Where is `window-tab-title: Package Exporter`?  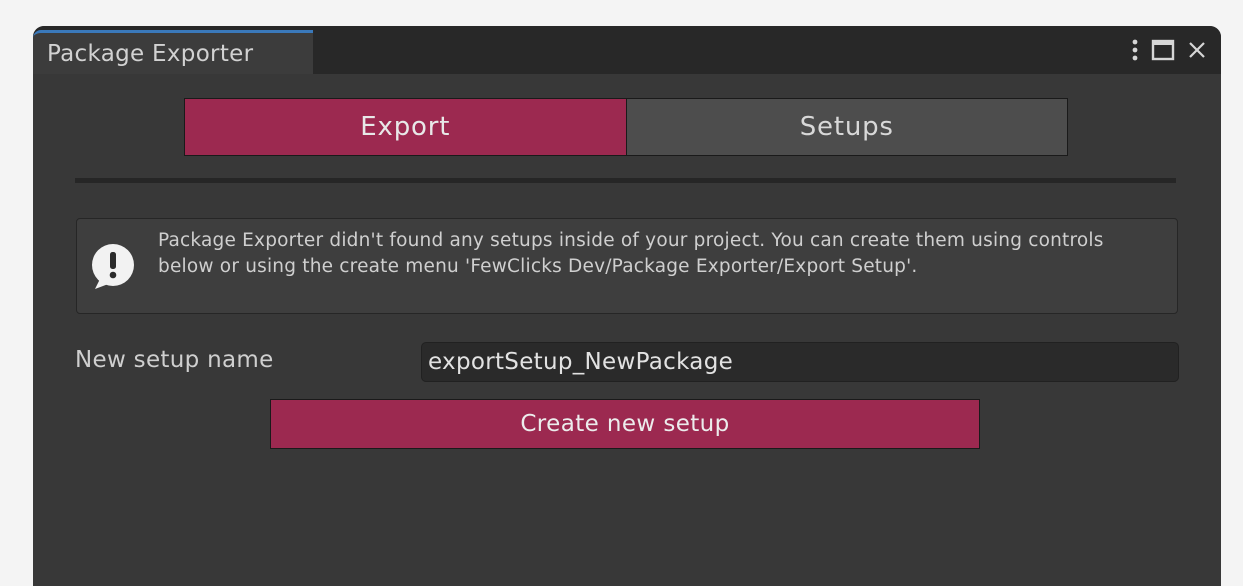
window-tab-title: Package Exporter is located at coordinates (150, 54).